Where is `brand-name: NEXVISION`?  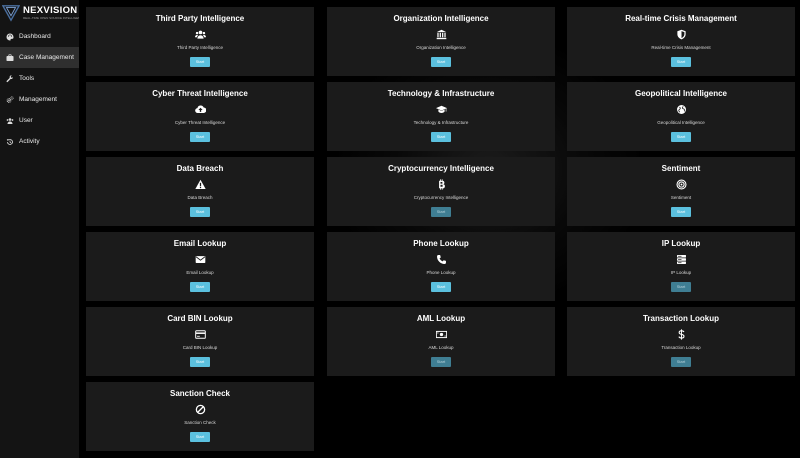 brand-name: NEXVISION is located at coordinates (50, 10).